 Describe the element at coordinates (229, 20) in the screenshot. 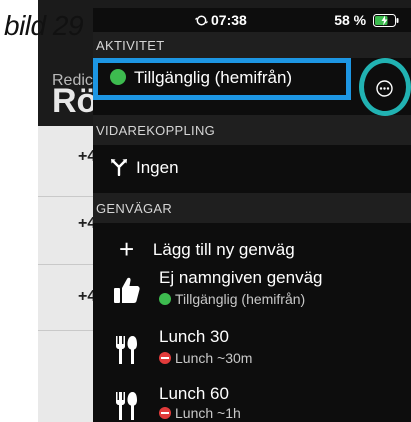

I see `status-time-text: 07:38` at that location.